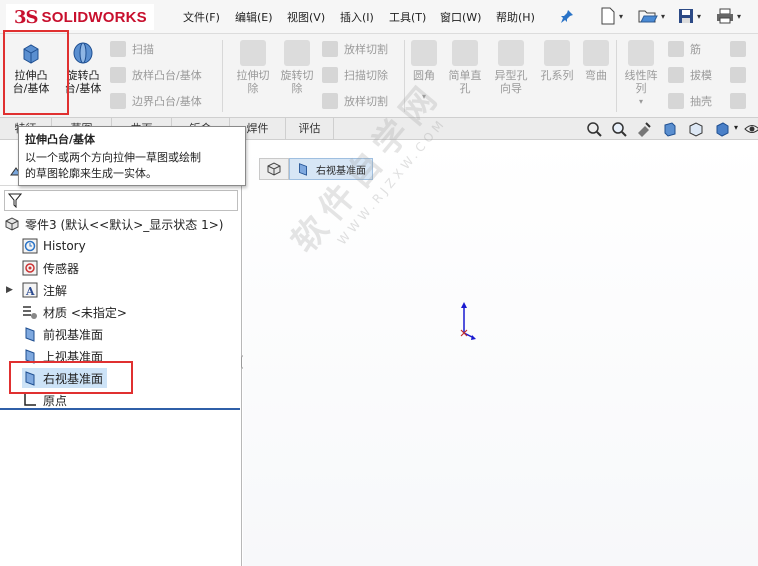  What do you see at coordinates (310, 129) in the screenshot?
I see `tab-evaluate: 评估` at bounding box center [310, 129].